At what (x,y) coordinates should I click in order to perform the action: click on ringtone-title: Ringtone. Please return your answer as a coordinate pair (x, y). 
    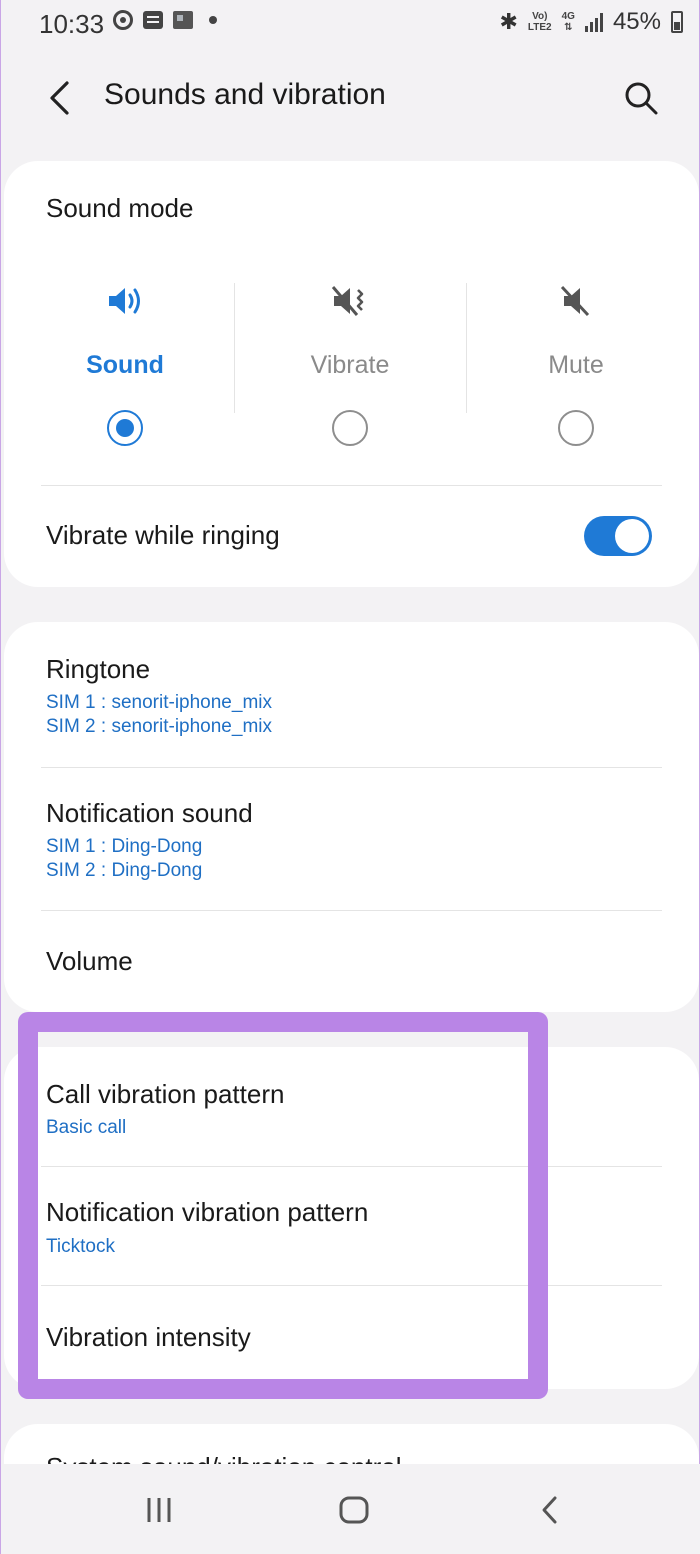
    Looking at the image, I should click on (98, 669).